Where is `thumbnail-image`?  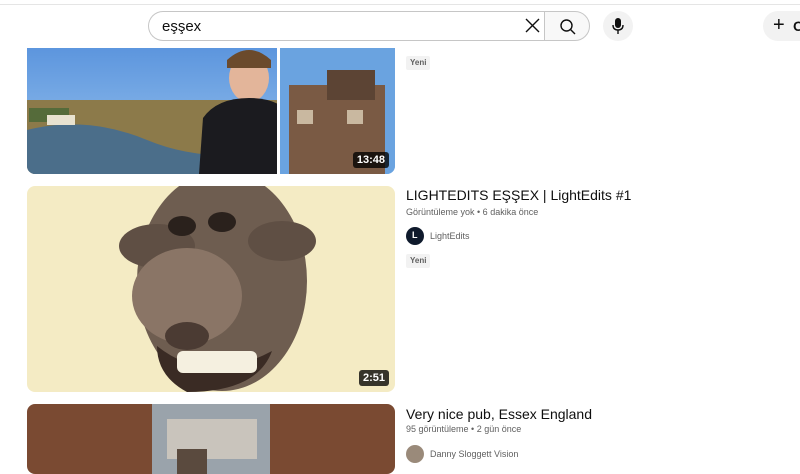
thumbnail-image is located at coordinates (211, 439).